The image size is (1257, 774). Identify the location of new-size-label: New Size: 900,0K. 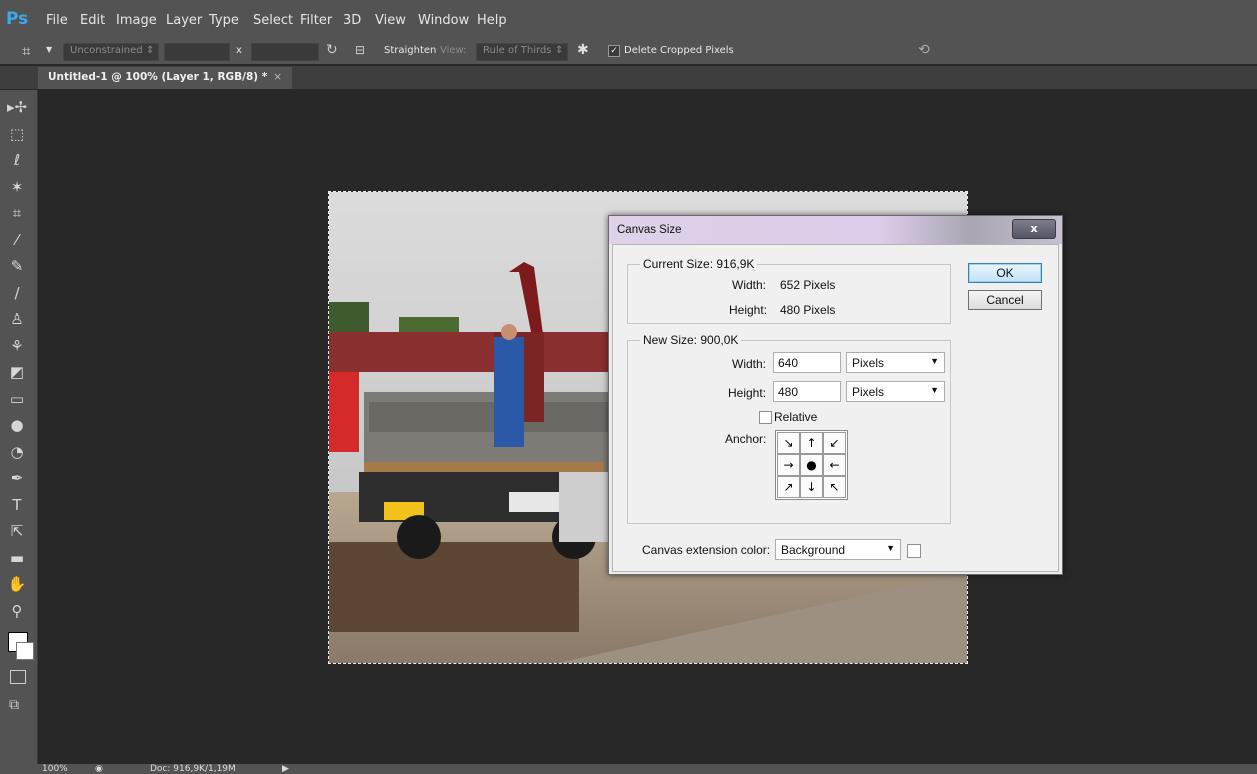
(691, 340).